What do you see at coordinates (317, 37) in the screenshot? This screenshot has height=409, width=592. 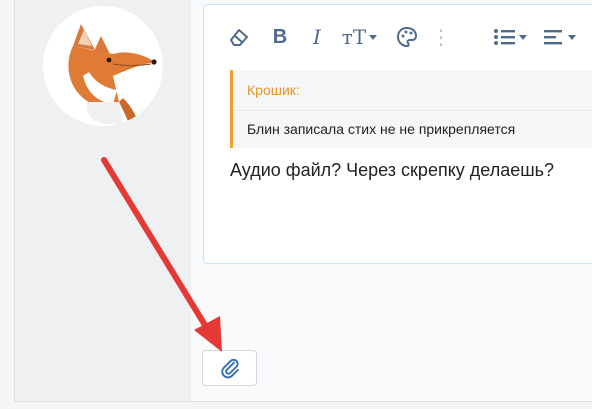 I see `italic-icon: I` at bounding box center [317, 37].